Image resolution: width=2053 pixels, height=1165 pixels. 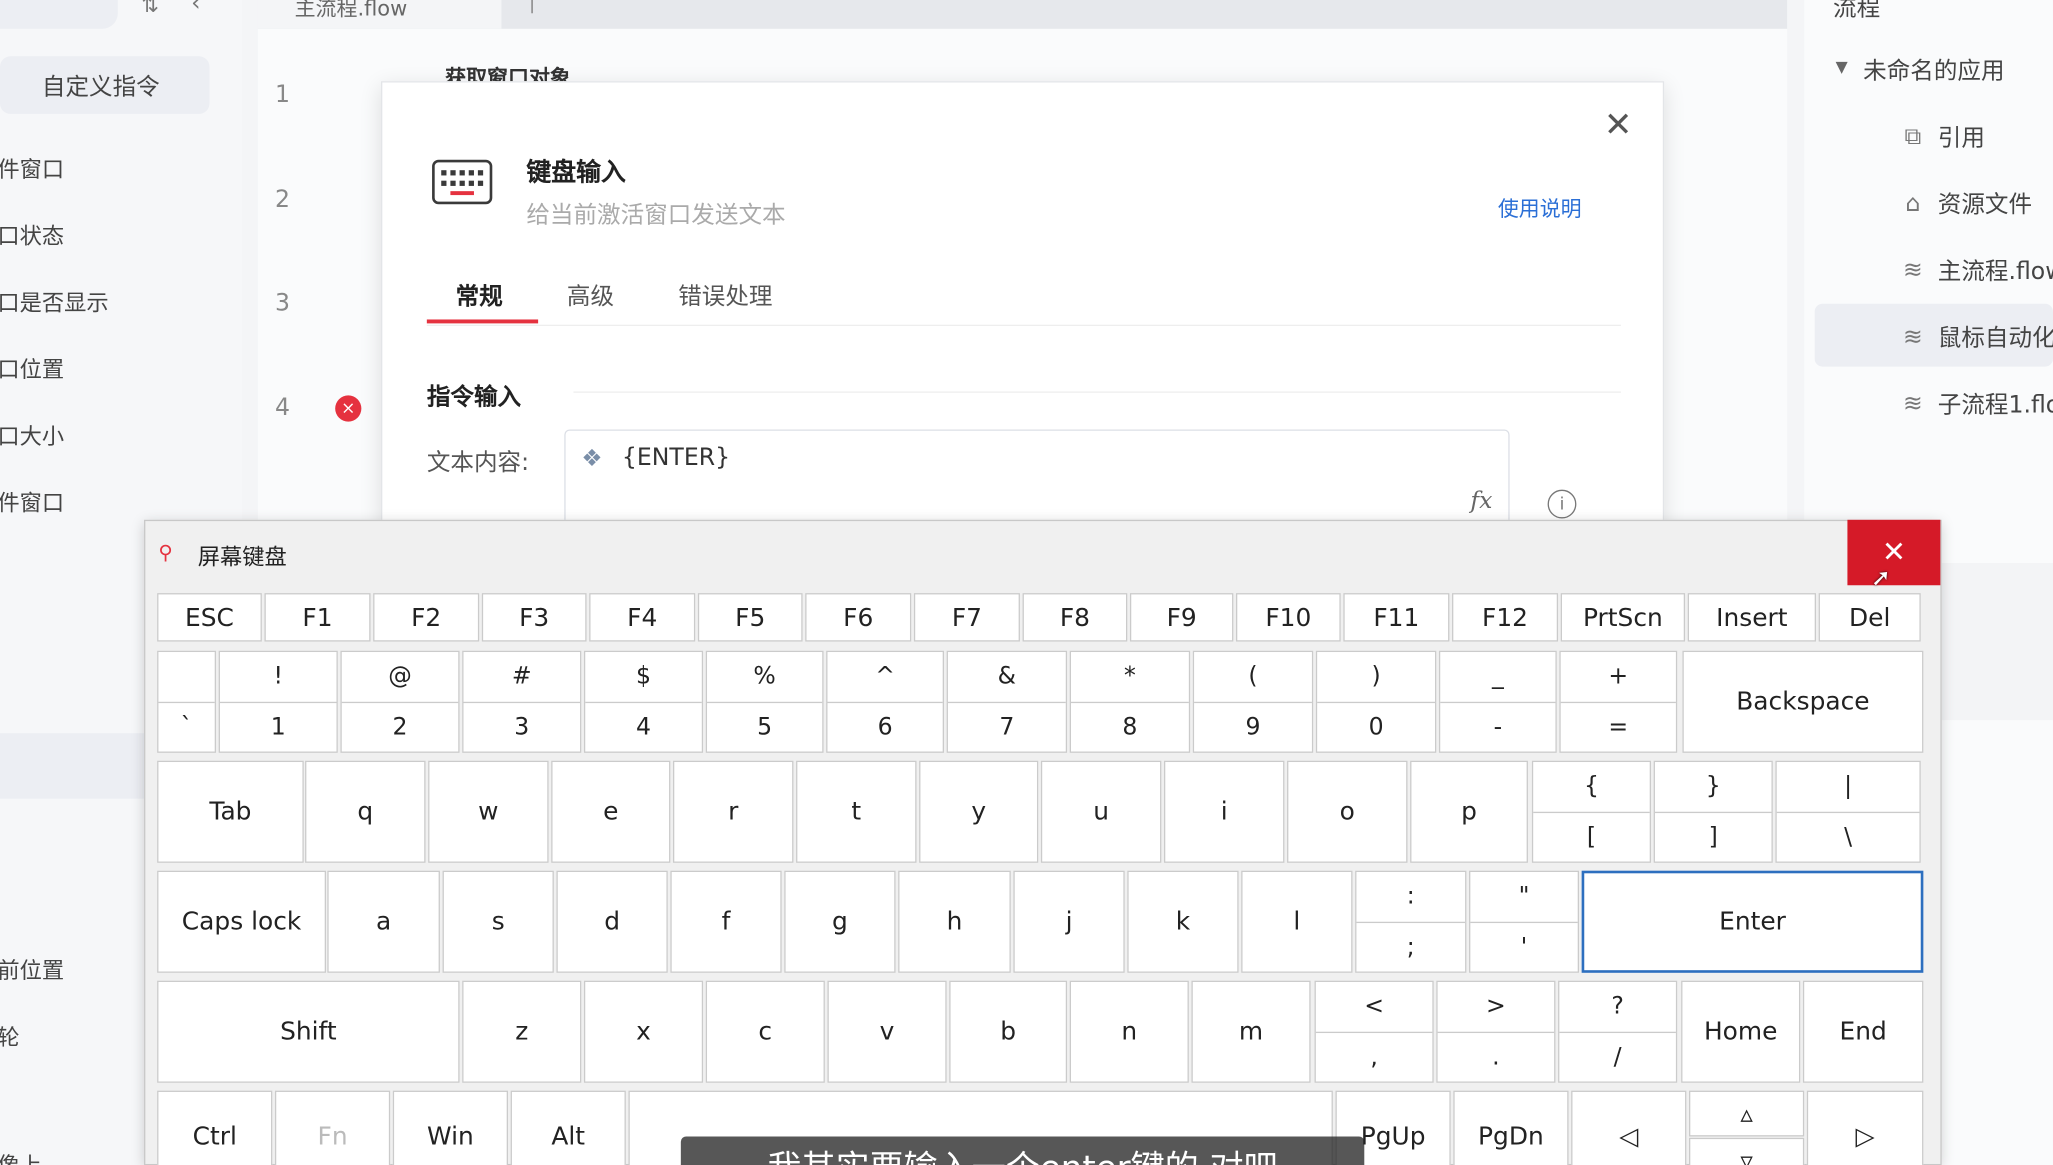 I want to click on chevron-left-icon: ‹, so click(x=195, y=8).